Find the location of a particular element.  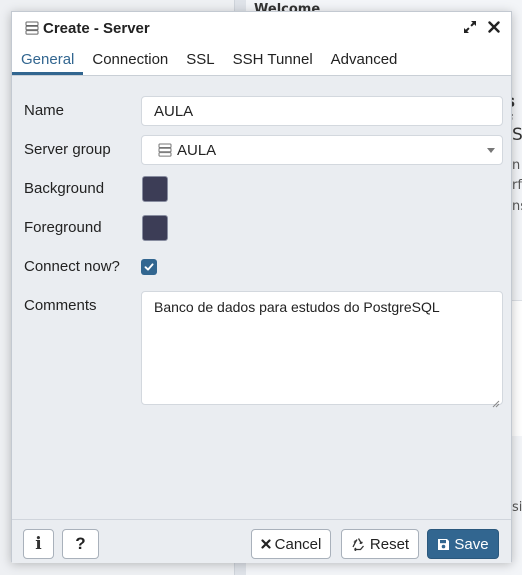

info-icon: i is located at coordinates (38, 544).